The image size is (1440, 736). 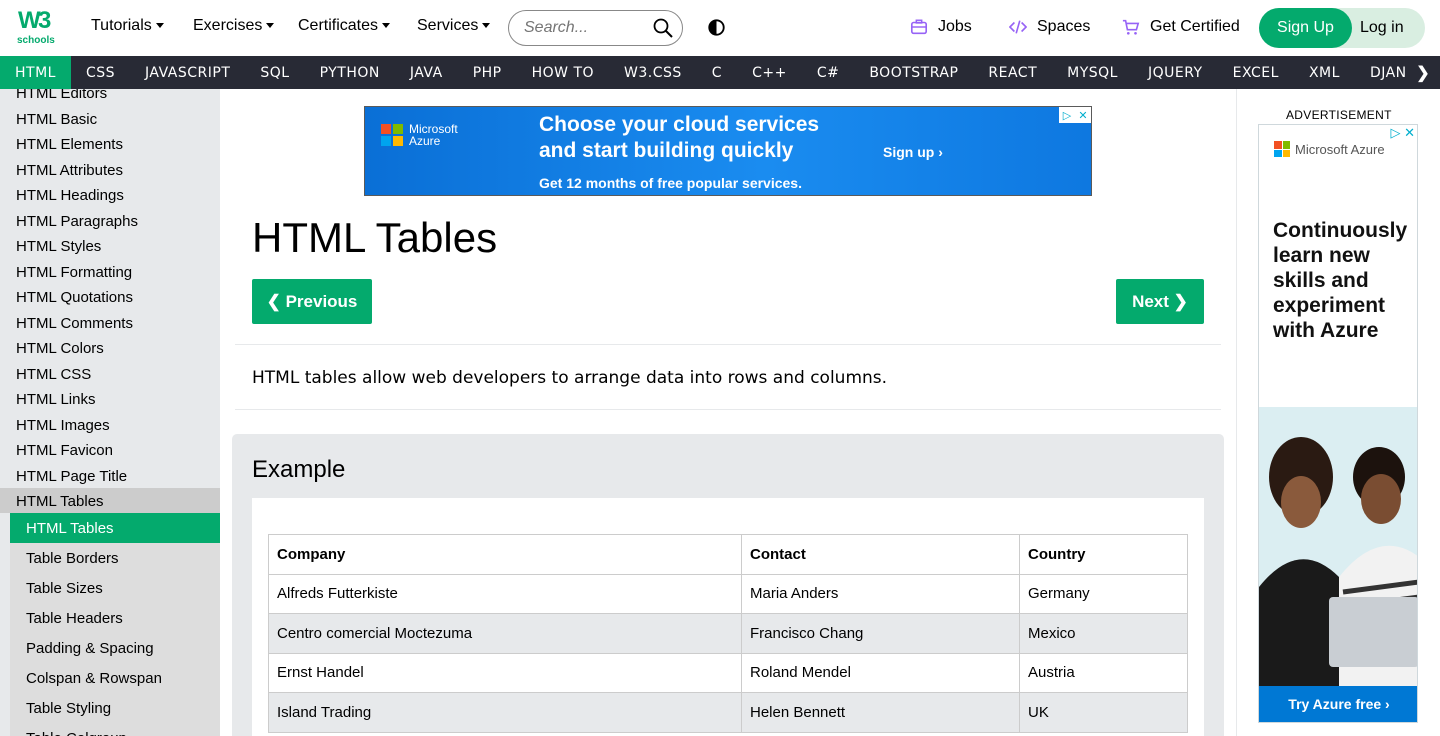 I want to click on ad-subtext: Get 12 months of free popular services., so click(x=670, y=183).